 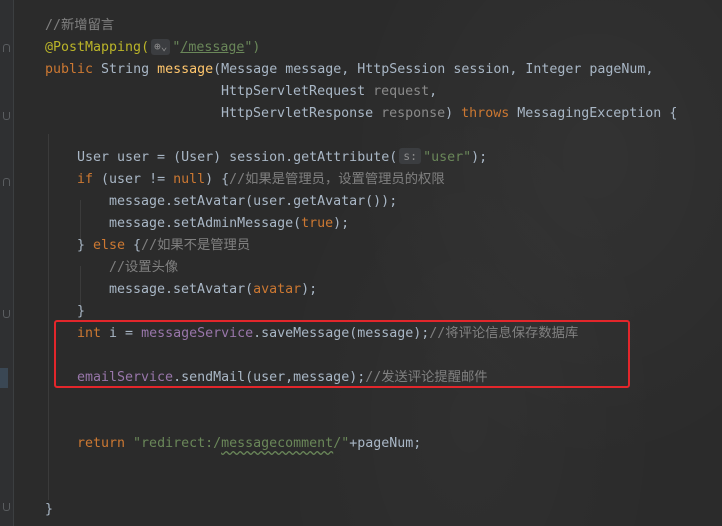 I want to click on code-string: "redirect:/, so click(x=177, y=443).